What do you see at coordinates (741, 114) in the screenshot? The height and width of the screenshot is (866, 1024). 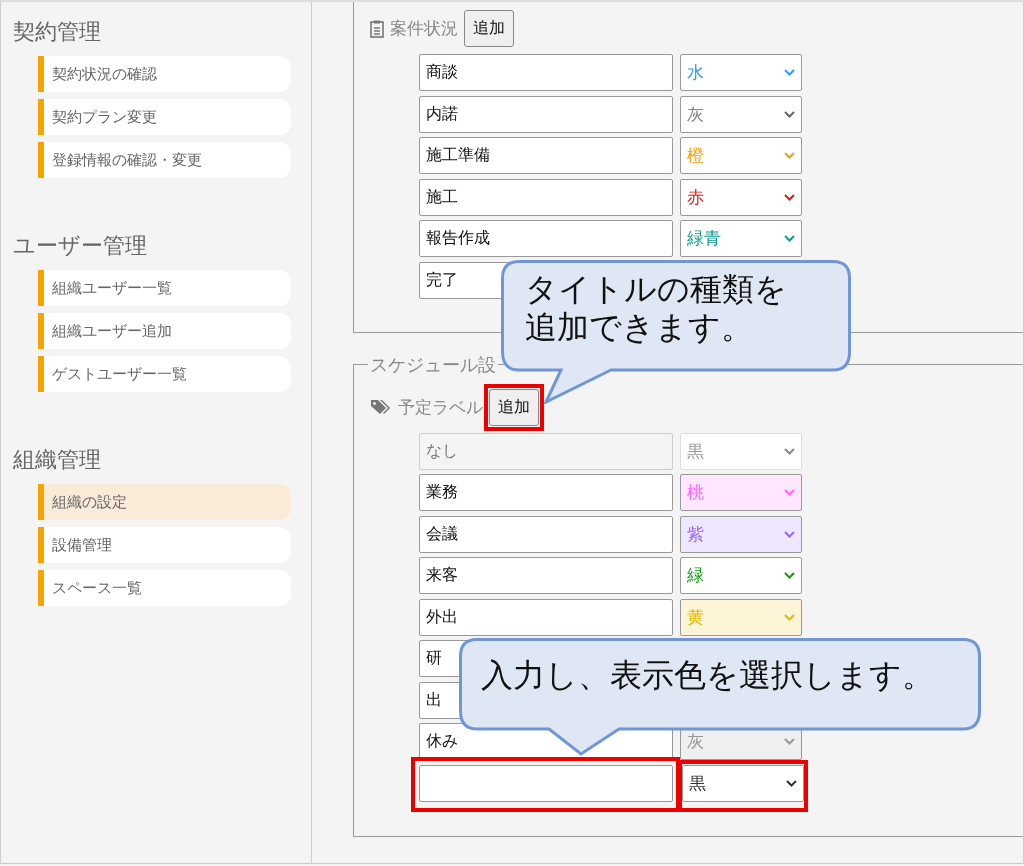 I see `color-select: 灰` at bounding box center [741, 114].